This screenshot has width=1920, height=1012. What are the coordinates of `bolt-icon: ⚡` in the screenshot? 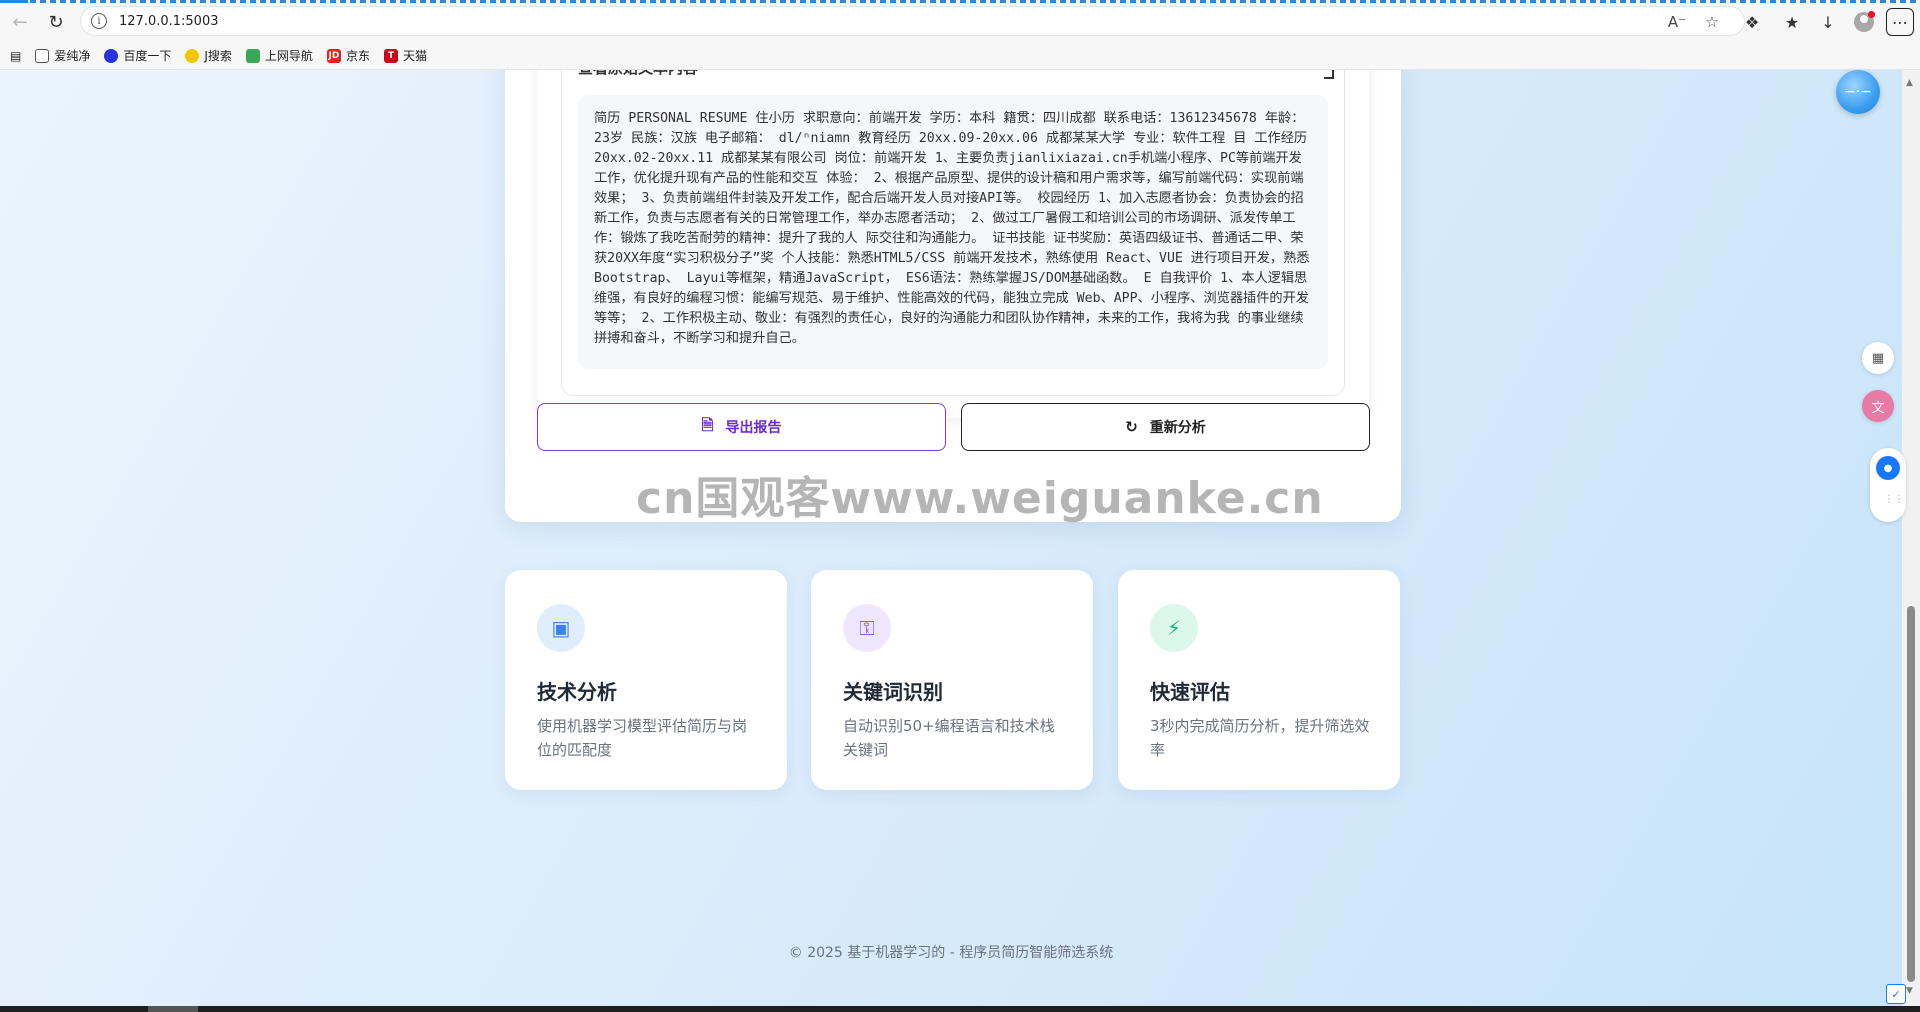 It's located at (1174, 628).